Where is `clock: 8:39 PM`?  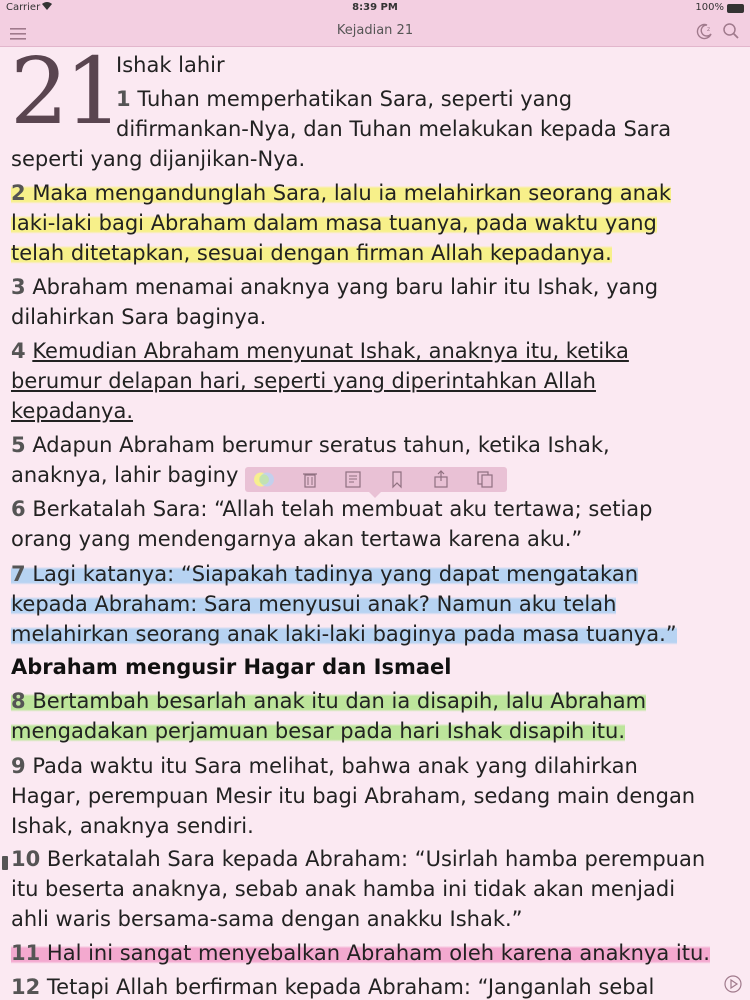 clock: 8:39 PM is located at coordinates (375, 7).